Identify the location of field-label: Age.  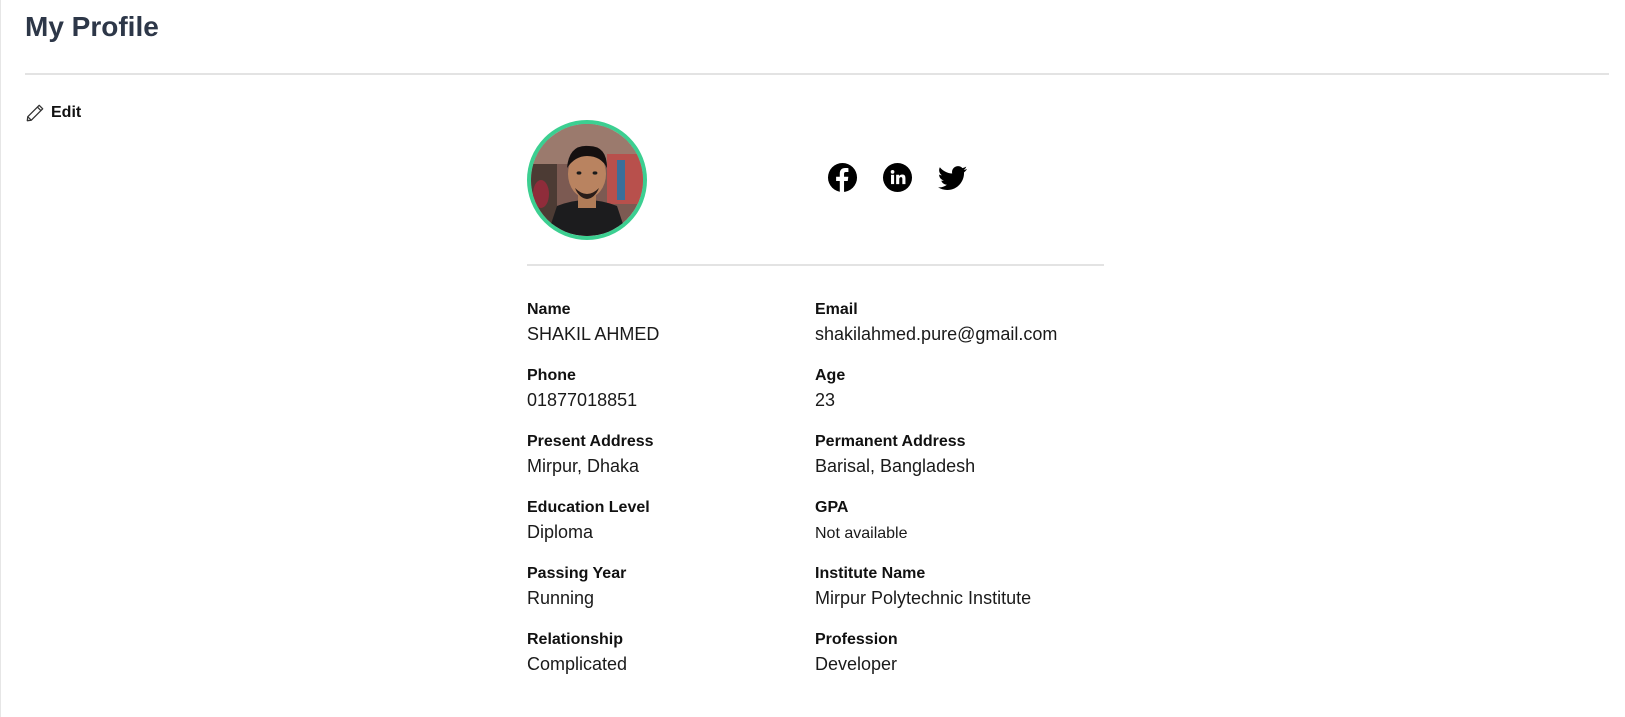
(830, 375).